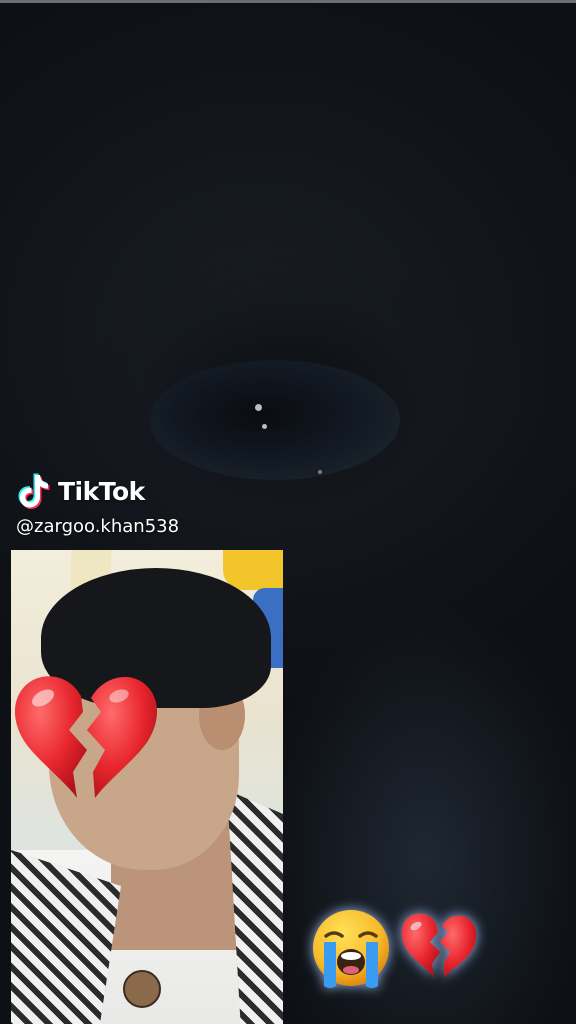 This screenshot has height=1024, width=576. What do you see at coordinates (275, 420) in the screenshot?
I see `background-eye` at bounding box center [275, 420].